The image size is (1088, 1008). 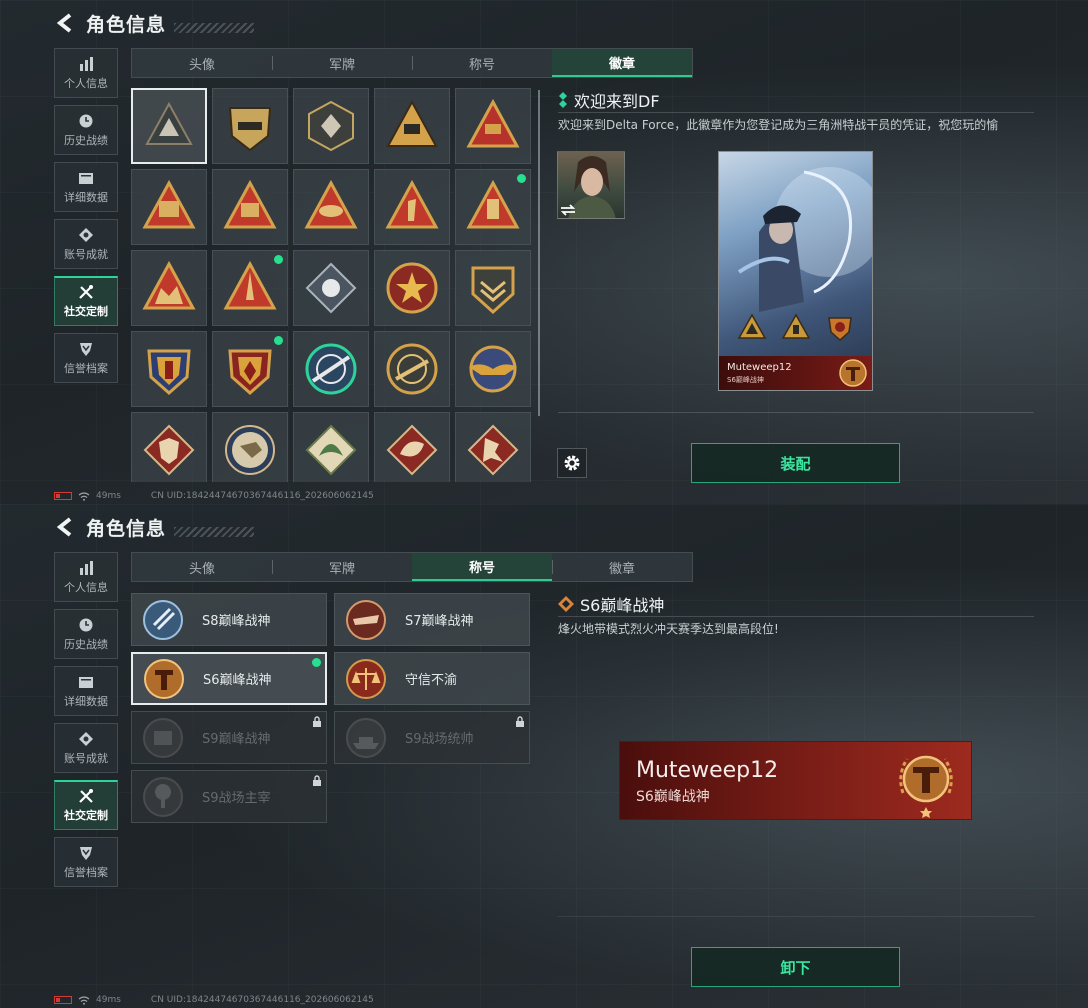 I want to click on s6-laurel-emblem-icon, so click(x=926, y=786).